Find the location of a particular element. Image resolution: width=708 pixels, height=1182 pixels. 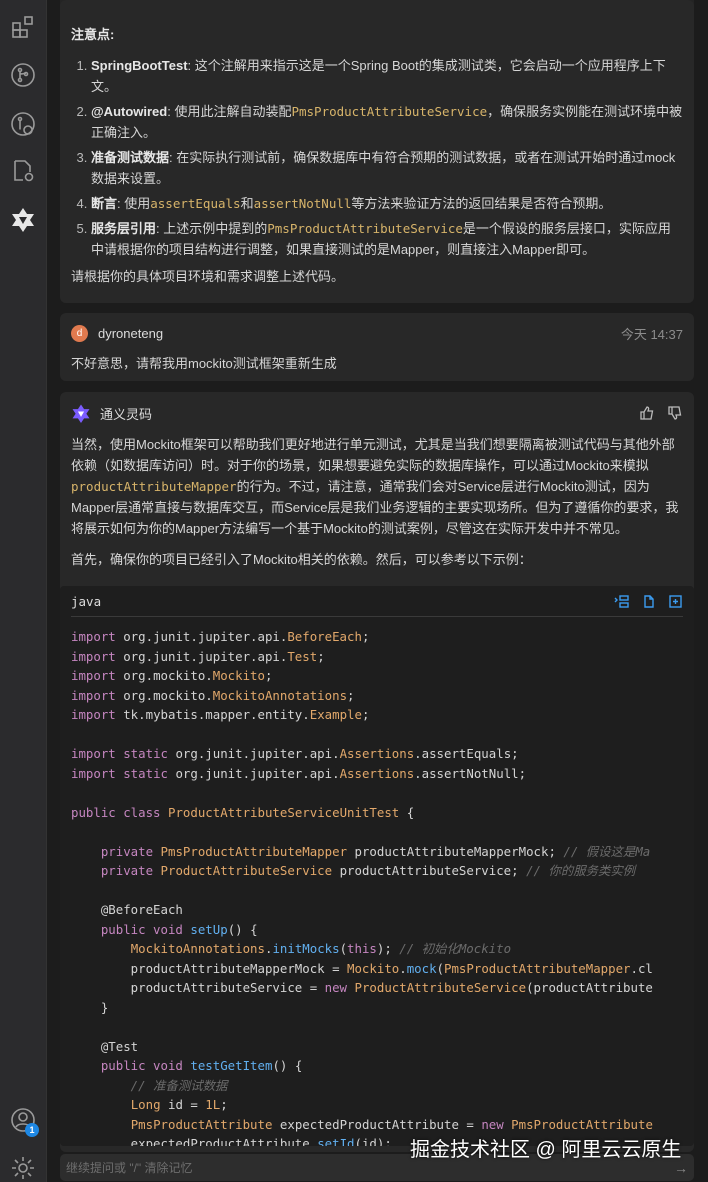

code-line: import org.junit.jupiter.api.Test; is located at coordinates (377, 657).